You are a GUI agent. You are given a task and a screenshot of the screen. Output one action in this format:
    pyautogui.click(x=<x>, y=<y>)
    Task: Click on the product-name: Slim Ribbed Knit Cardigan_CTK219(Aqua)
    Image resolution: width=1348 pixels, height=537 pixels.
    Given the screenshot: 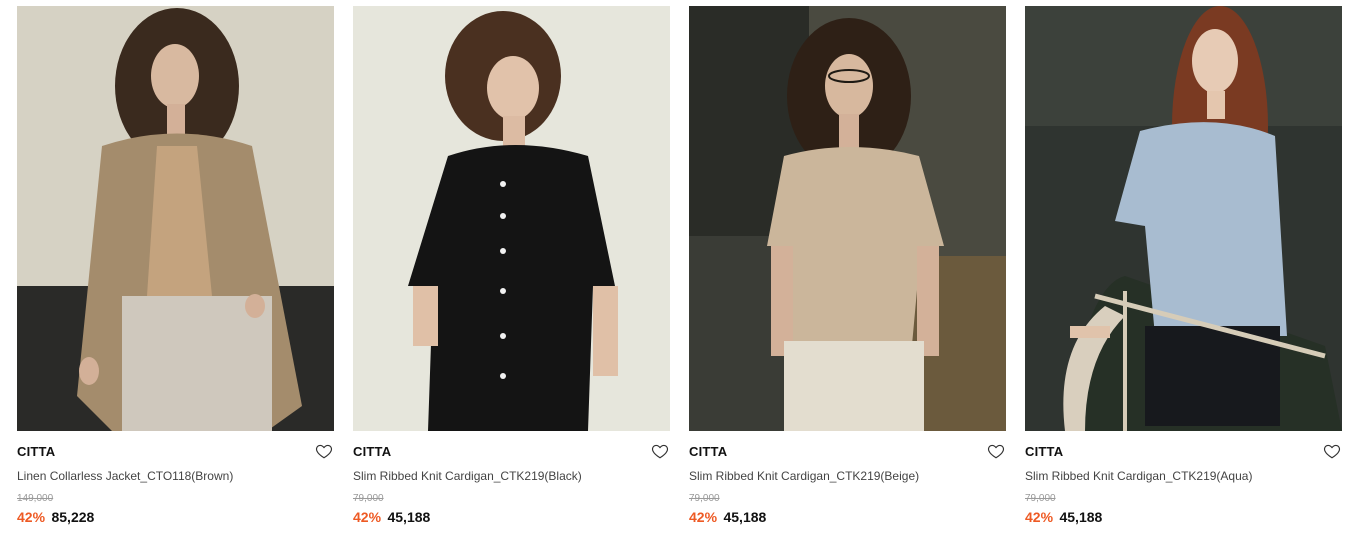 What is the action you would take?
    pyautogui.click(x=1183, y=476)
    